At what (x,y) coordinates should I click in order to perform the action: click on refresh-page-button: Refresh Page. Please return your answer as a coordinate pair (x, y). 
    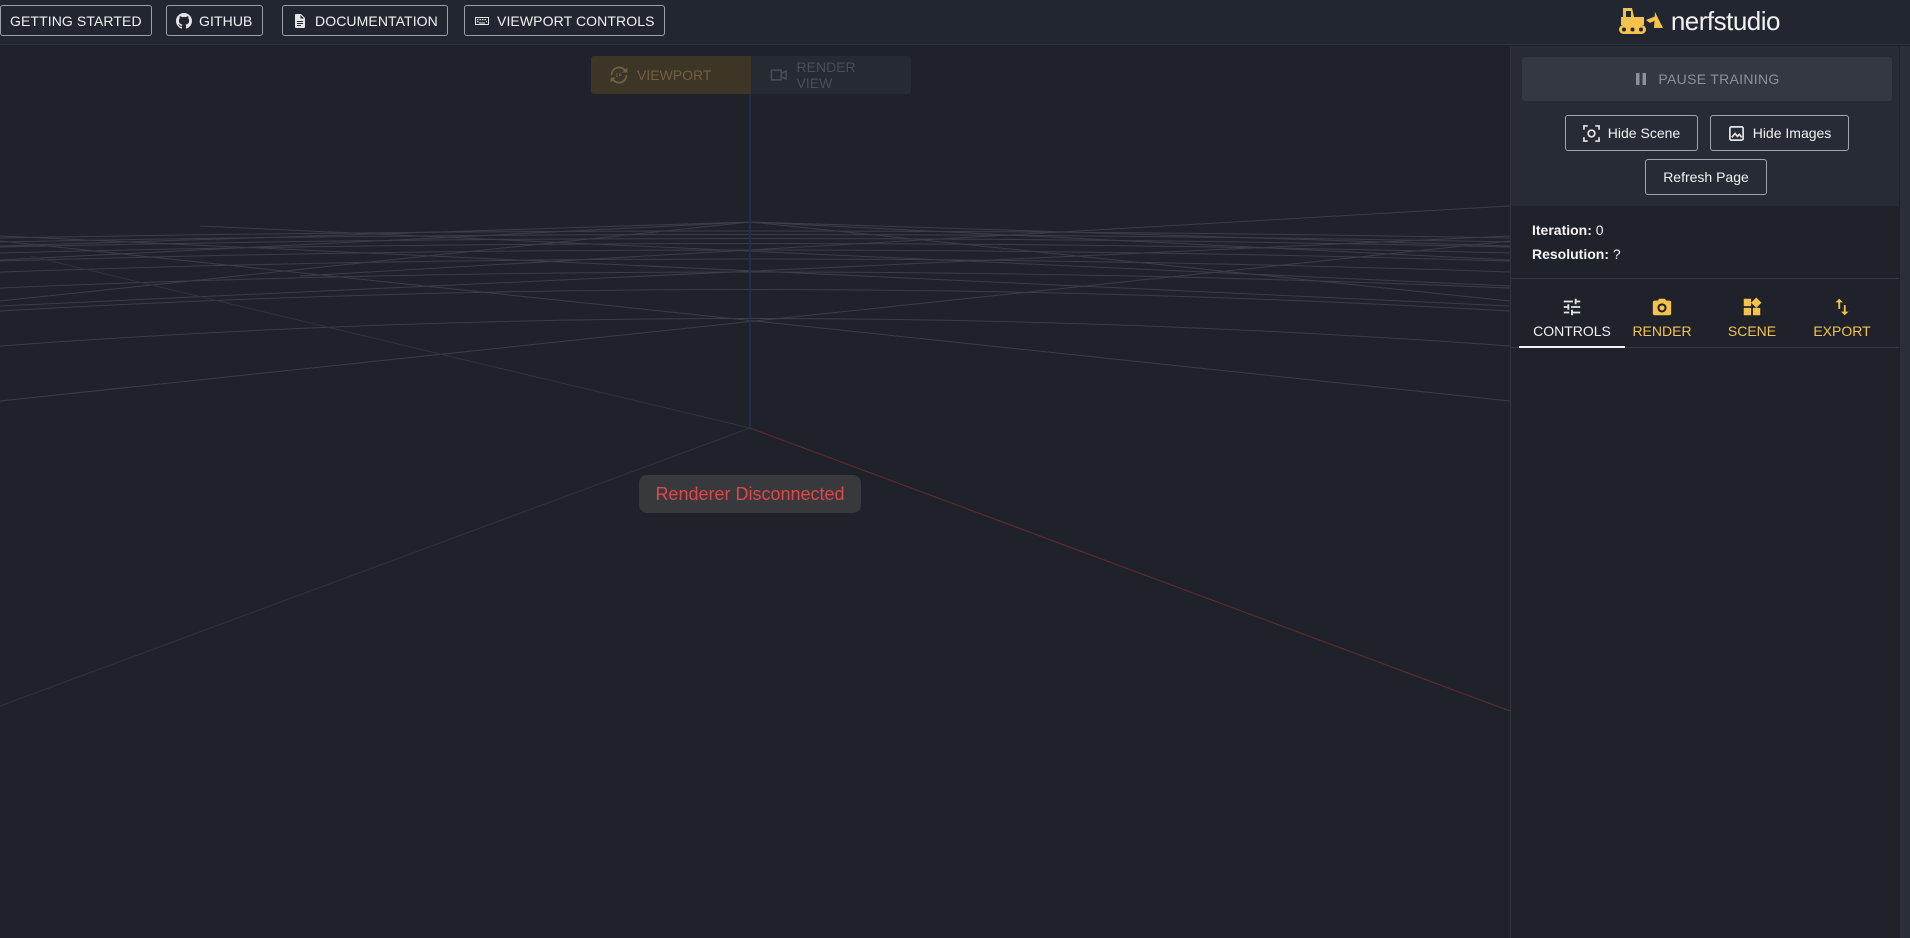
    Looking at the image, I should click on (1706, 177).